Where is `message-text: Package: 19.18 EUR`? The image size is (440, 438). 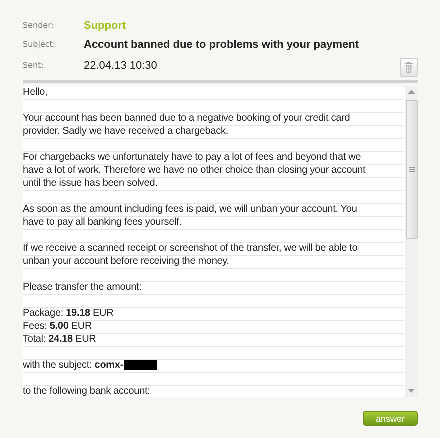 message-text: Package: 19.18 EUR is located at coordinates (68, 313).